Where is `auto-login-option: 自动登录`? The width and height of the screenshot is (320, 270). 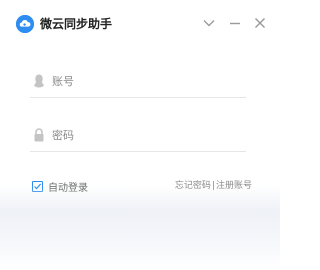
auto-login-option: 自动登录 is located at coordinates (60, 186).